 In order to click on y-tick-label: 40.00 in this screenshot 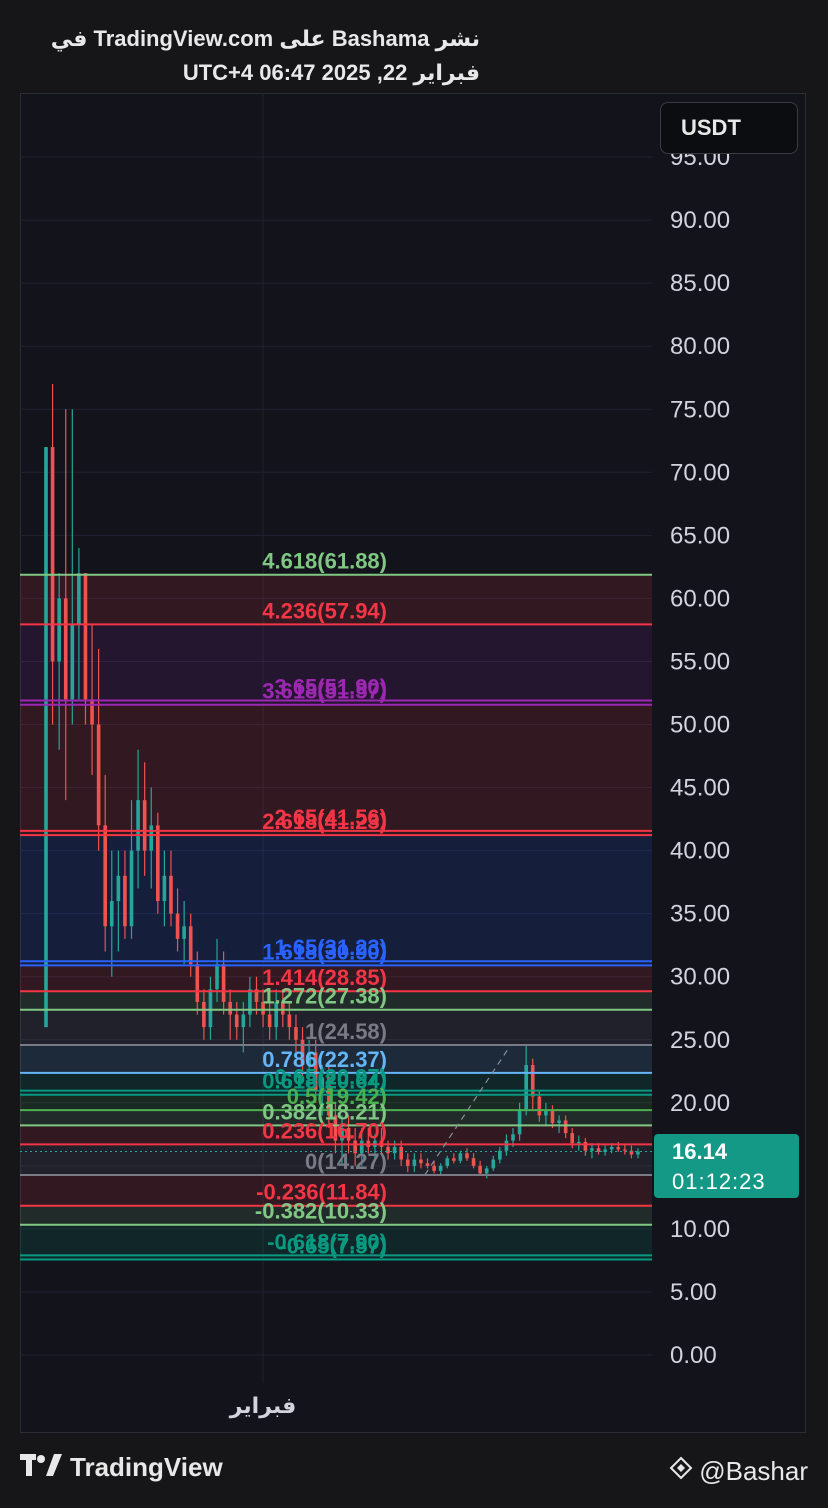, I will do `click(700, 851)`.